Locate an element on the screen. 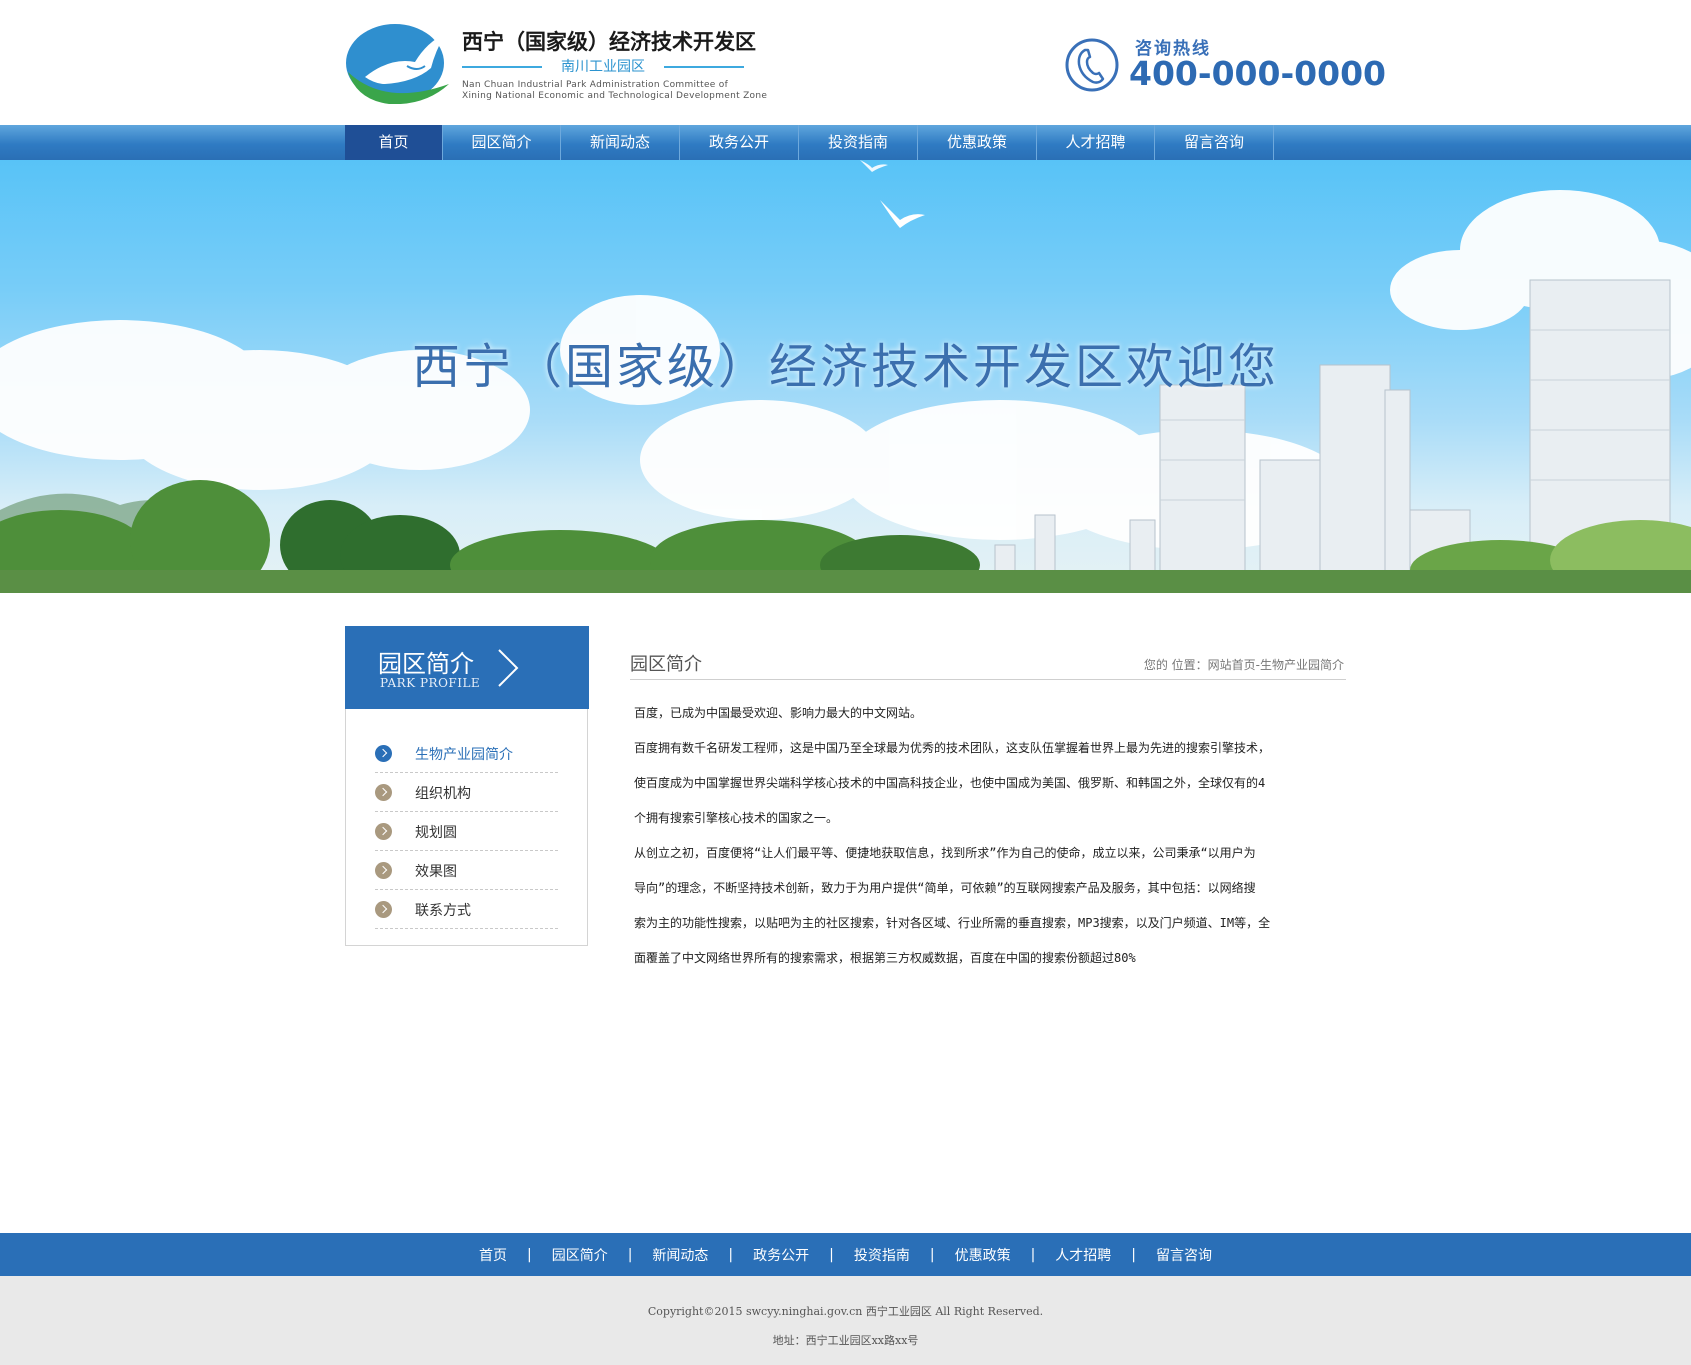  sidebar-title-en: PARK PROFILE is located at coordinates (430, 683).